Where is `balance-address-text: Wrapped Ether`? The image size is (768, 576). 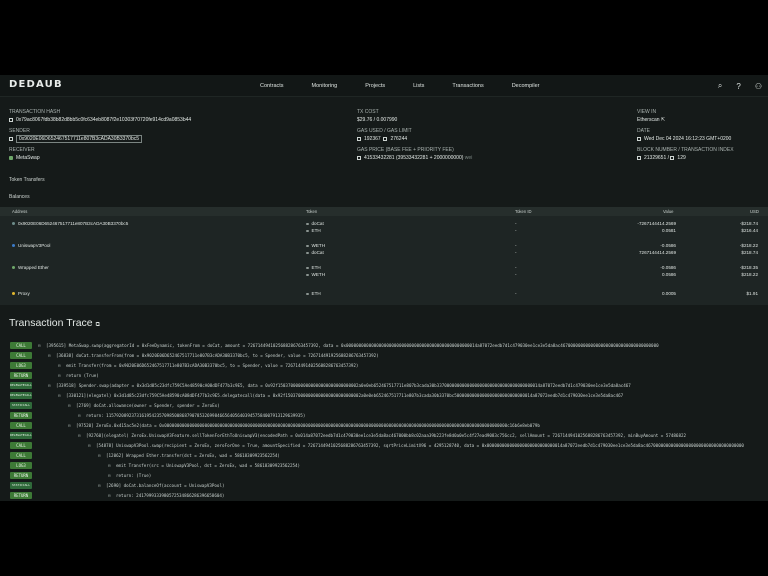 balance-address-text: Wrapped Ether is located at coordinates (33, 267).